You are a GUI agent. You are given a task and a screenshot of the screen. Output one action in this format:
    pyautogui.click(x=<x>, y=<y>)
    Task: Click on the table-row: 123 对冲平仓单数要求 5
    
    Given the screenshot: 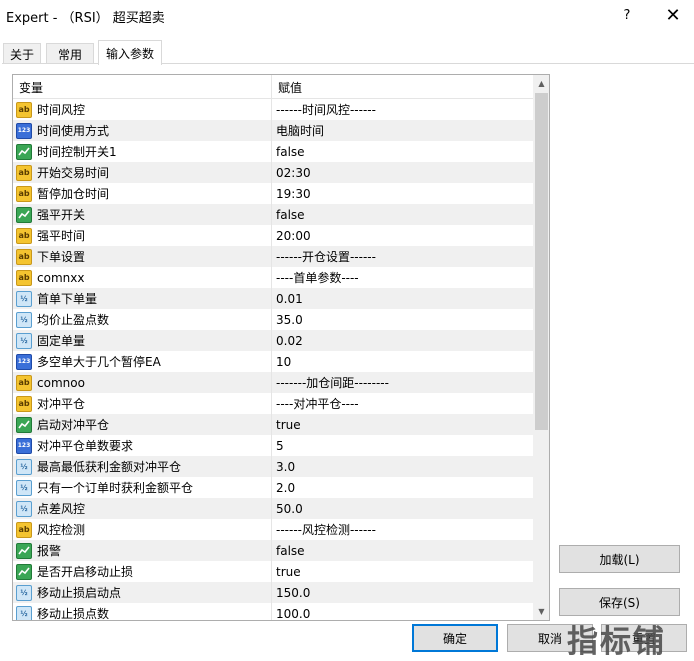 What is the action you would take?
    pyautogui.click(x=273, y=445)
    